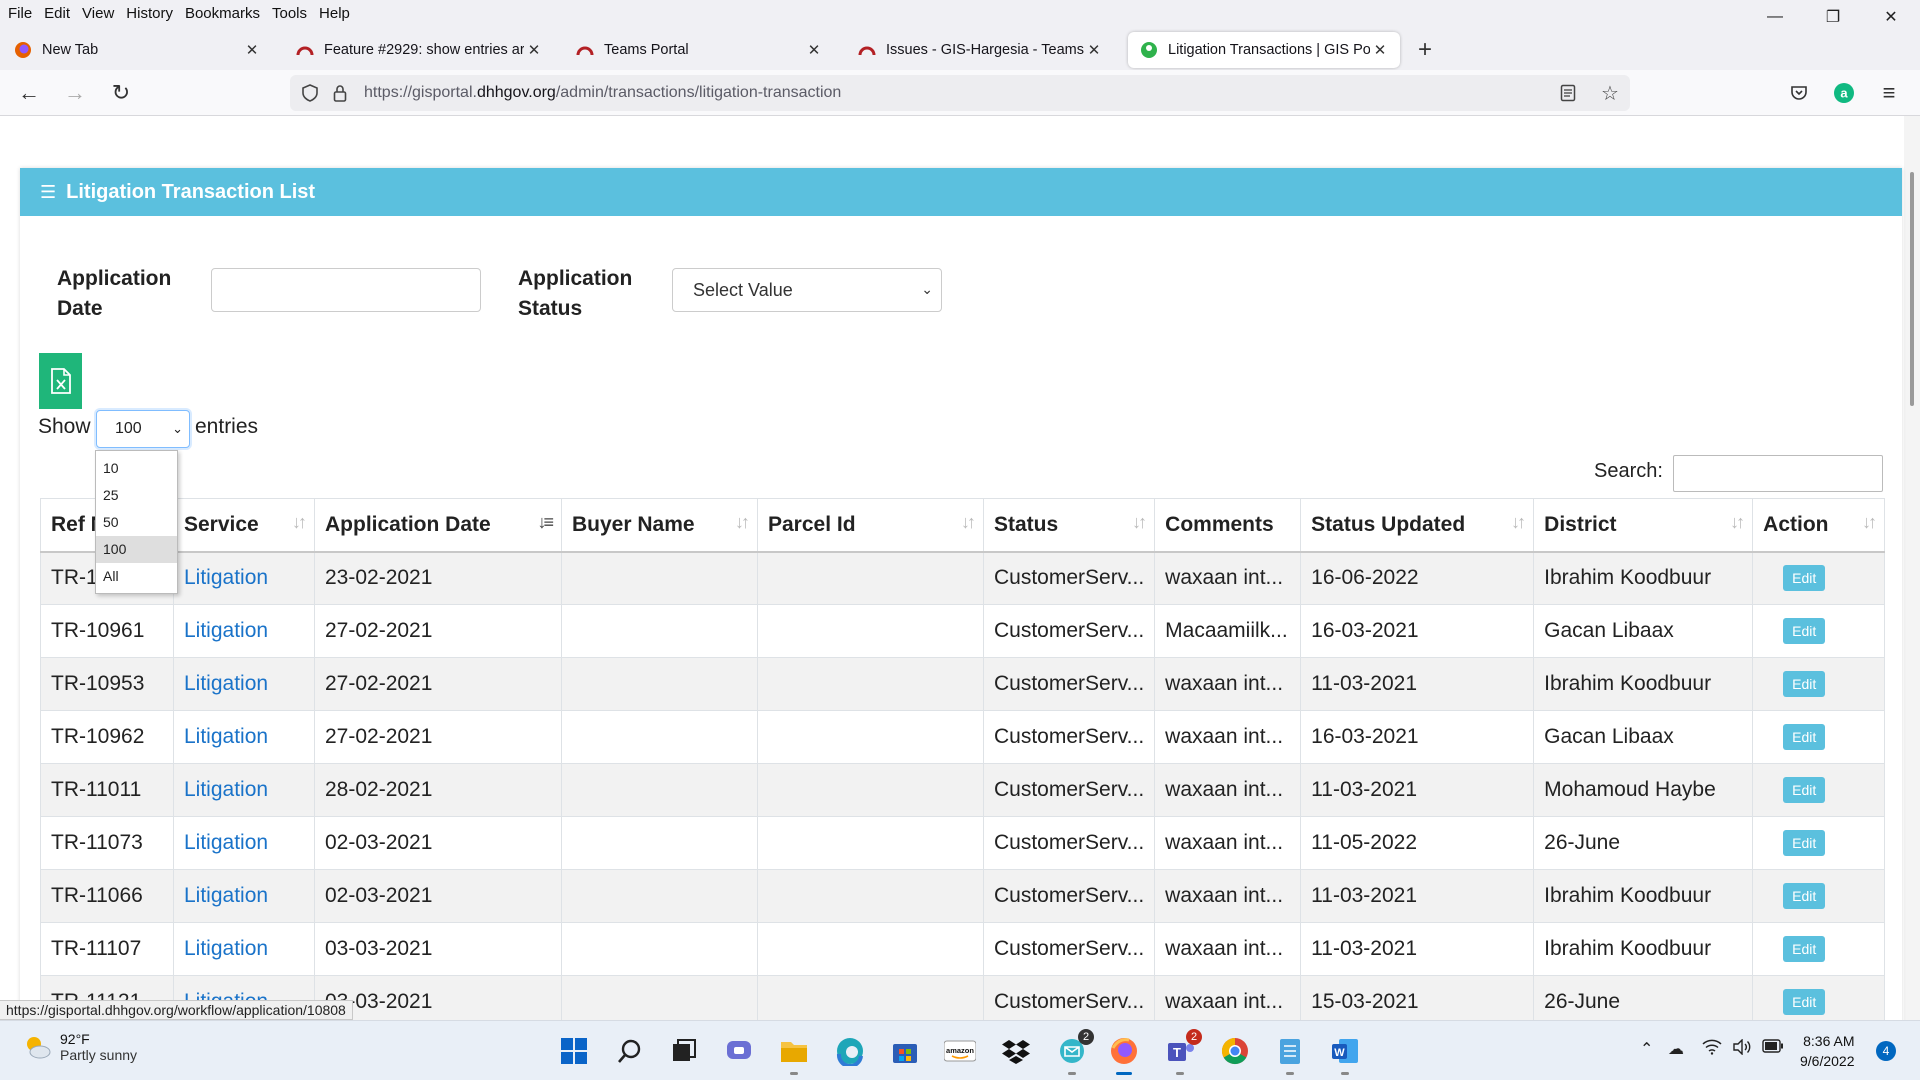 Image resolution: width=1920 pixels, height=1080 pixels. I want to click on application-date-input, so click(346, 290).